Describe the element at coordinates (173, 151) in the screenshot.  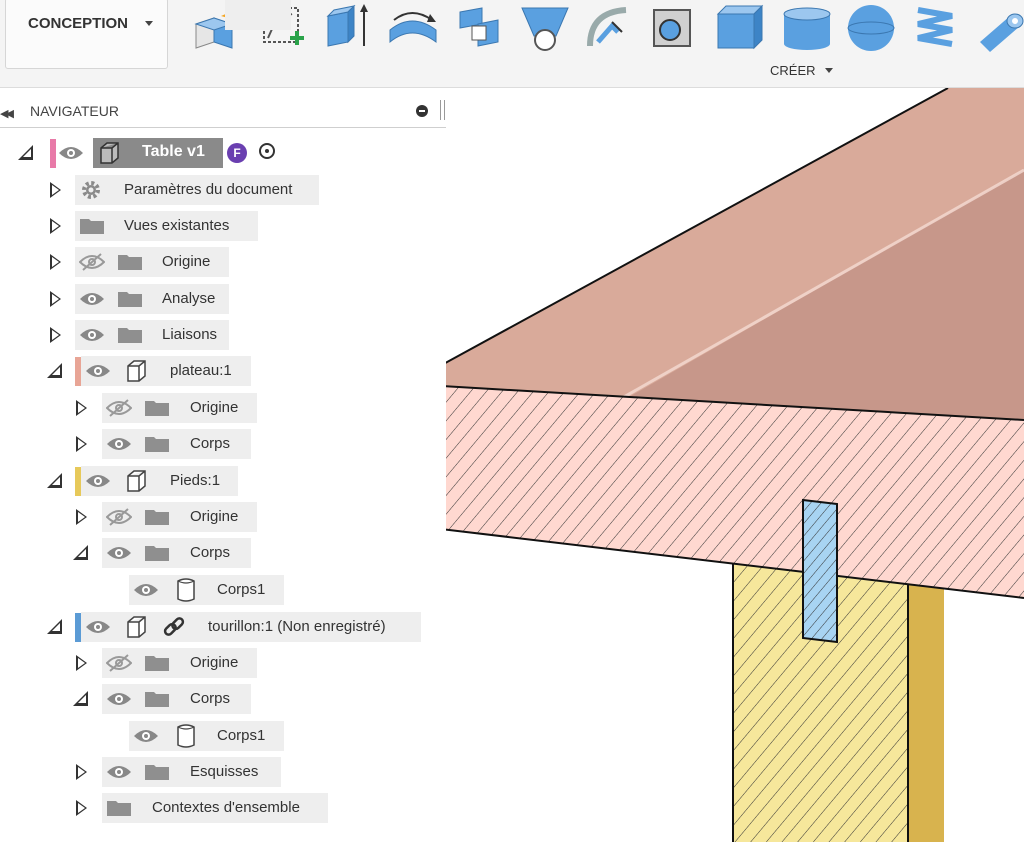
I see `root-component-label: Table v1` at that location.